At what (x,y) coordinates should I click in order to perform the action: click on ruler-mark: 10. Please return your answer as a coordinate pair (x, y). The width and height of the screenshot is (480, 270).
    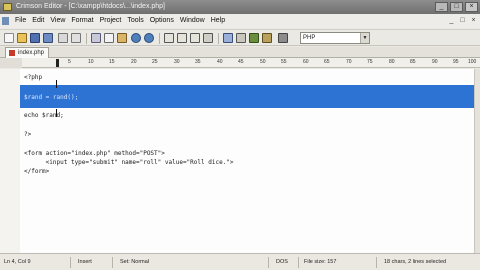
    Looking at the image, I should click on (91, 62).